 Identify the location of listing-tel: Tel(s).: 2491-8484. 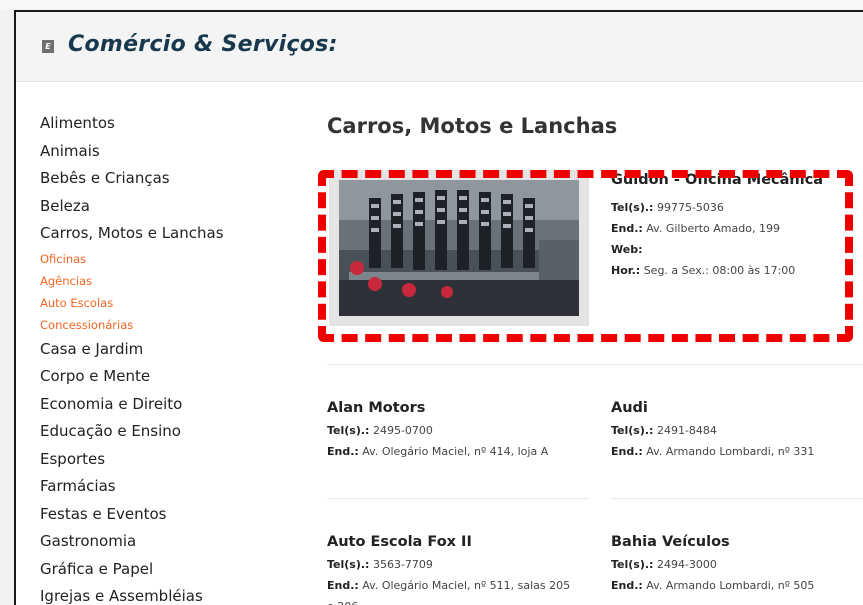
(737, 430).